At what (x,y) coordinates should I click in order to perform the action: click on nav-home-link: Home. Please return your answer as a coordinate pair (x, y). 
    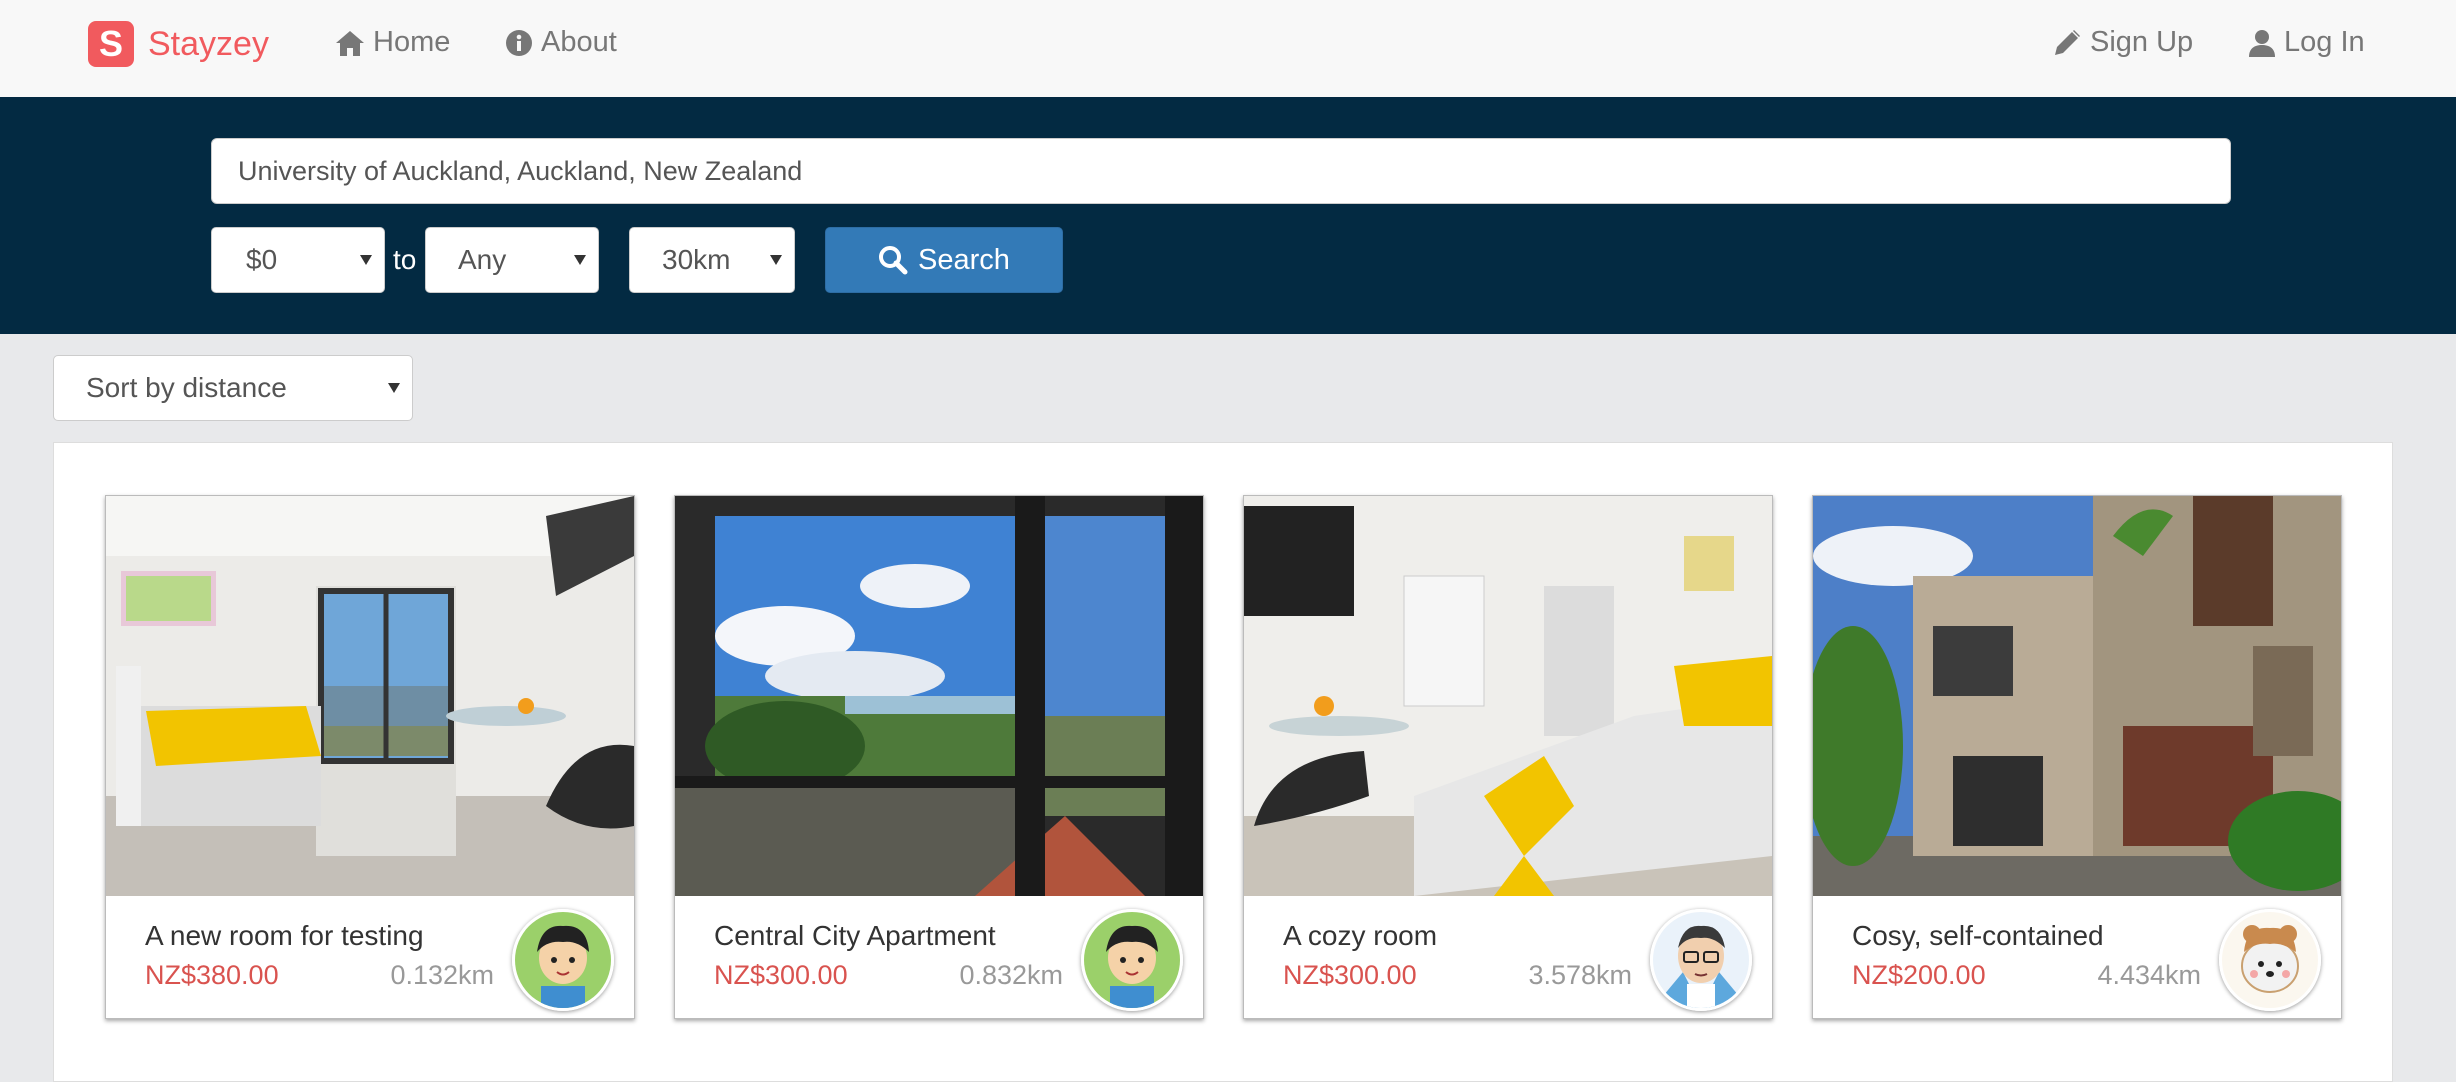
    Looking at the image, I should click on (392, 42).